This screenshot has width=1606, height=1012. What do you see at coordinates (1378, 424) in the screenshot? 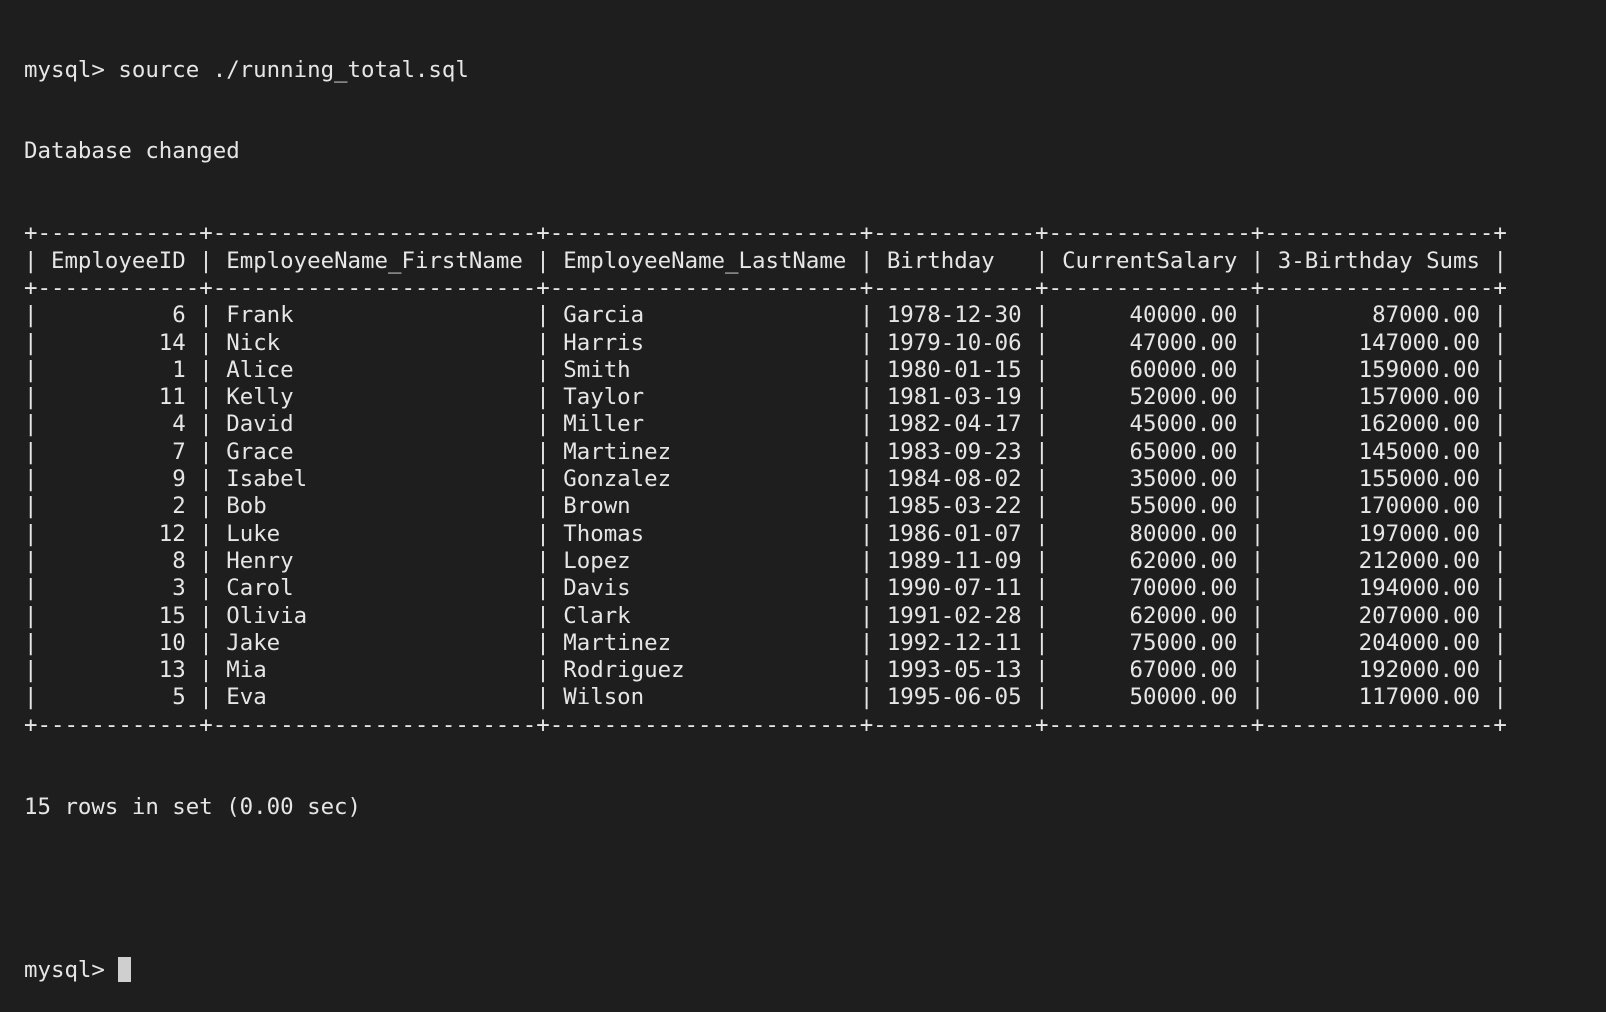
I see `table-cell-5: 162000.00` at bounding box center [1378, 424].